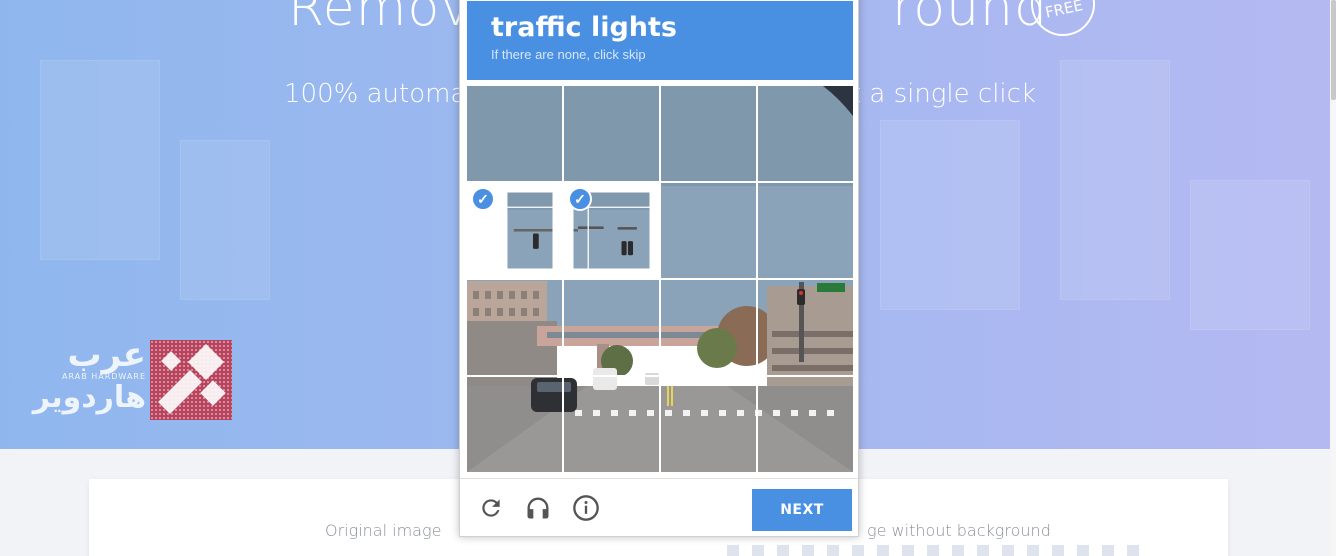  Describe the element at coordinates (584, 27) in the screenshot. I see `captcha-target-object: traffic lights` at that location.